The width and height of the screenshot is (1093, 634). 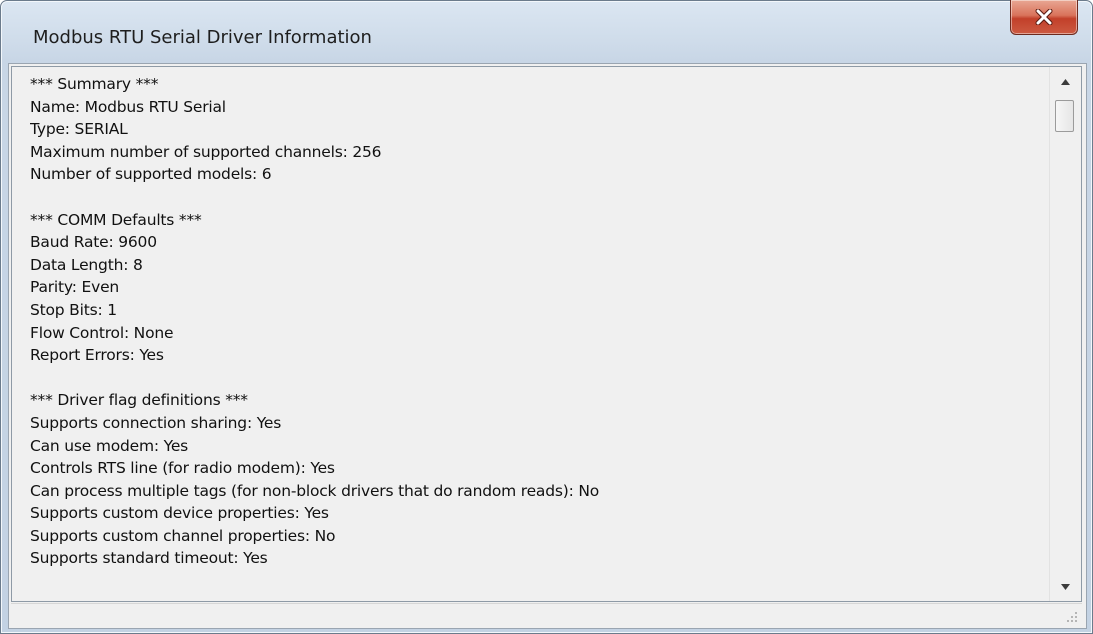 What do you see at coordinates (94, 84) in the screenshot?
I see `text-line: *** Summary ***` at bounding box center [94, 84].